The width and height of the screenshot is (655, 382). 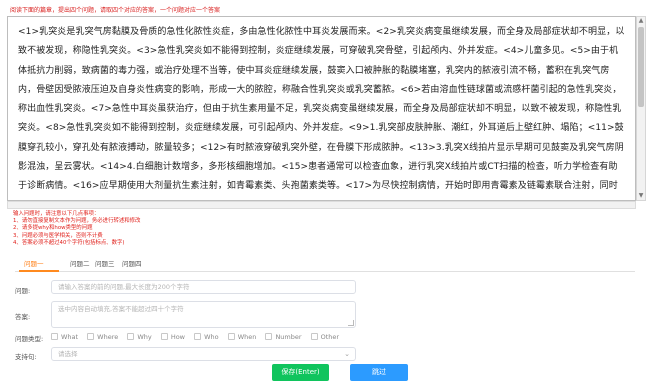 I want to click on tab-question-1: 问题一, so click(x=34, y=263).